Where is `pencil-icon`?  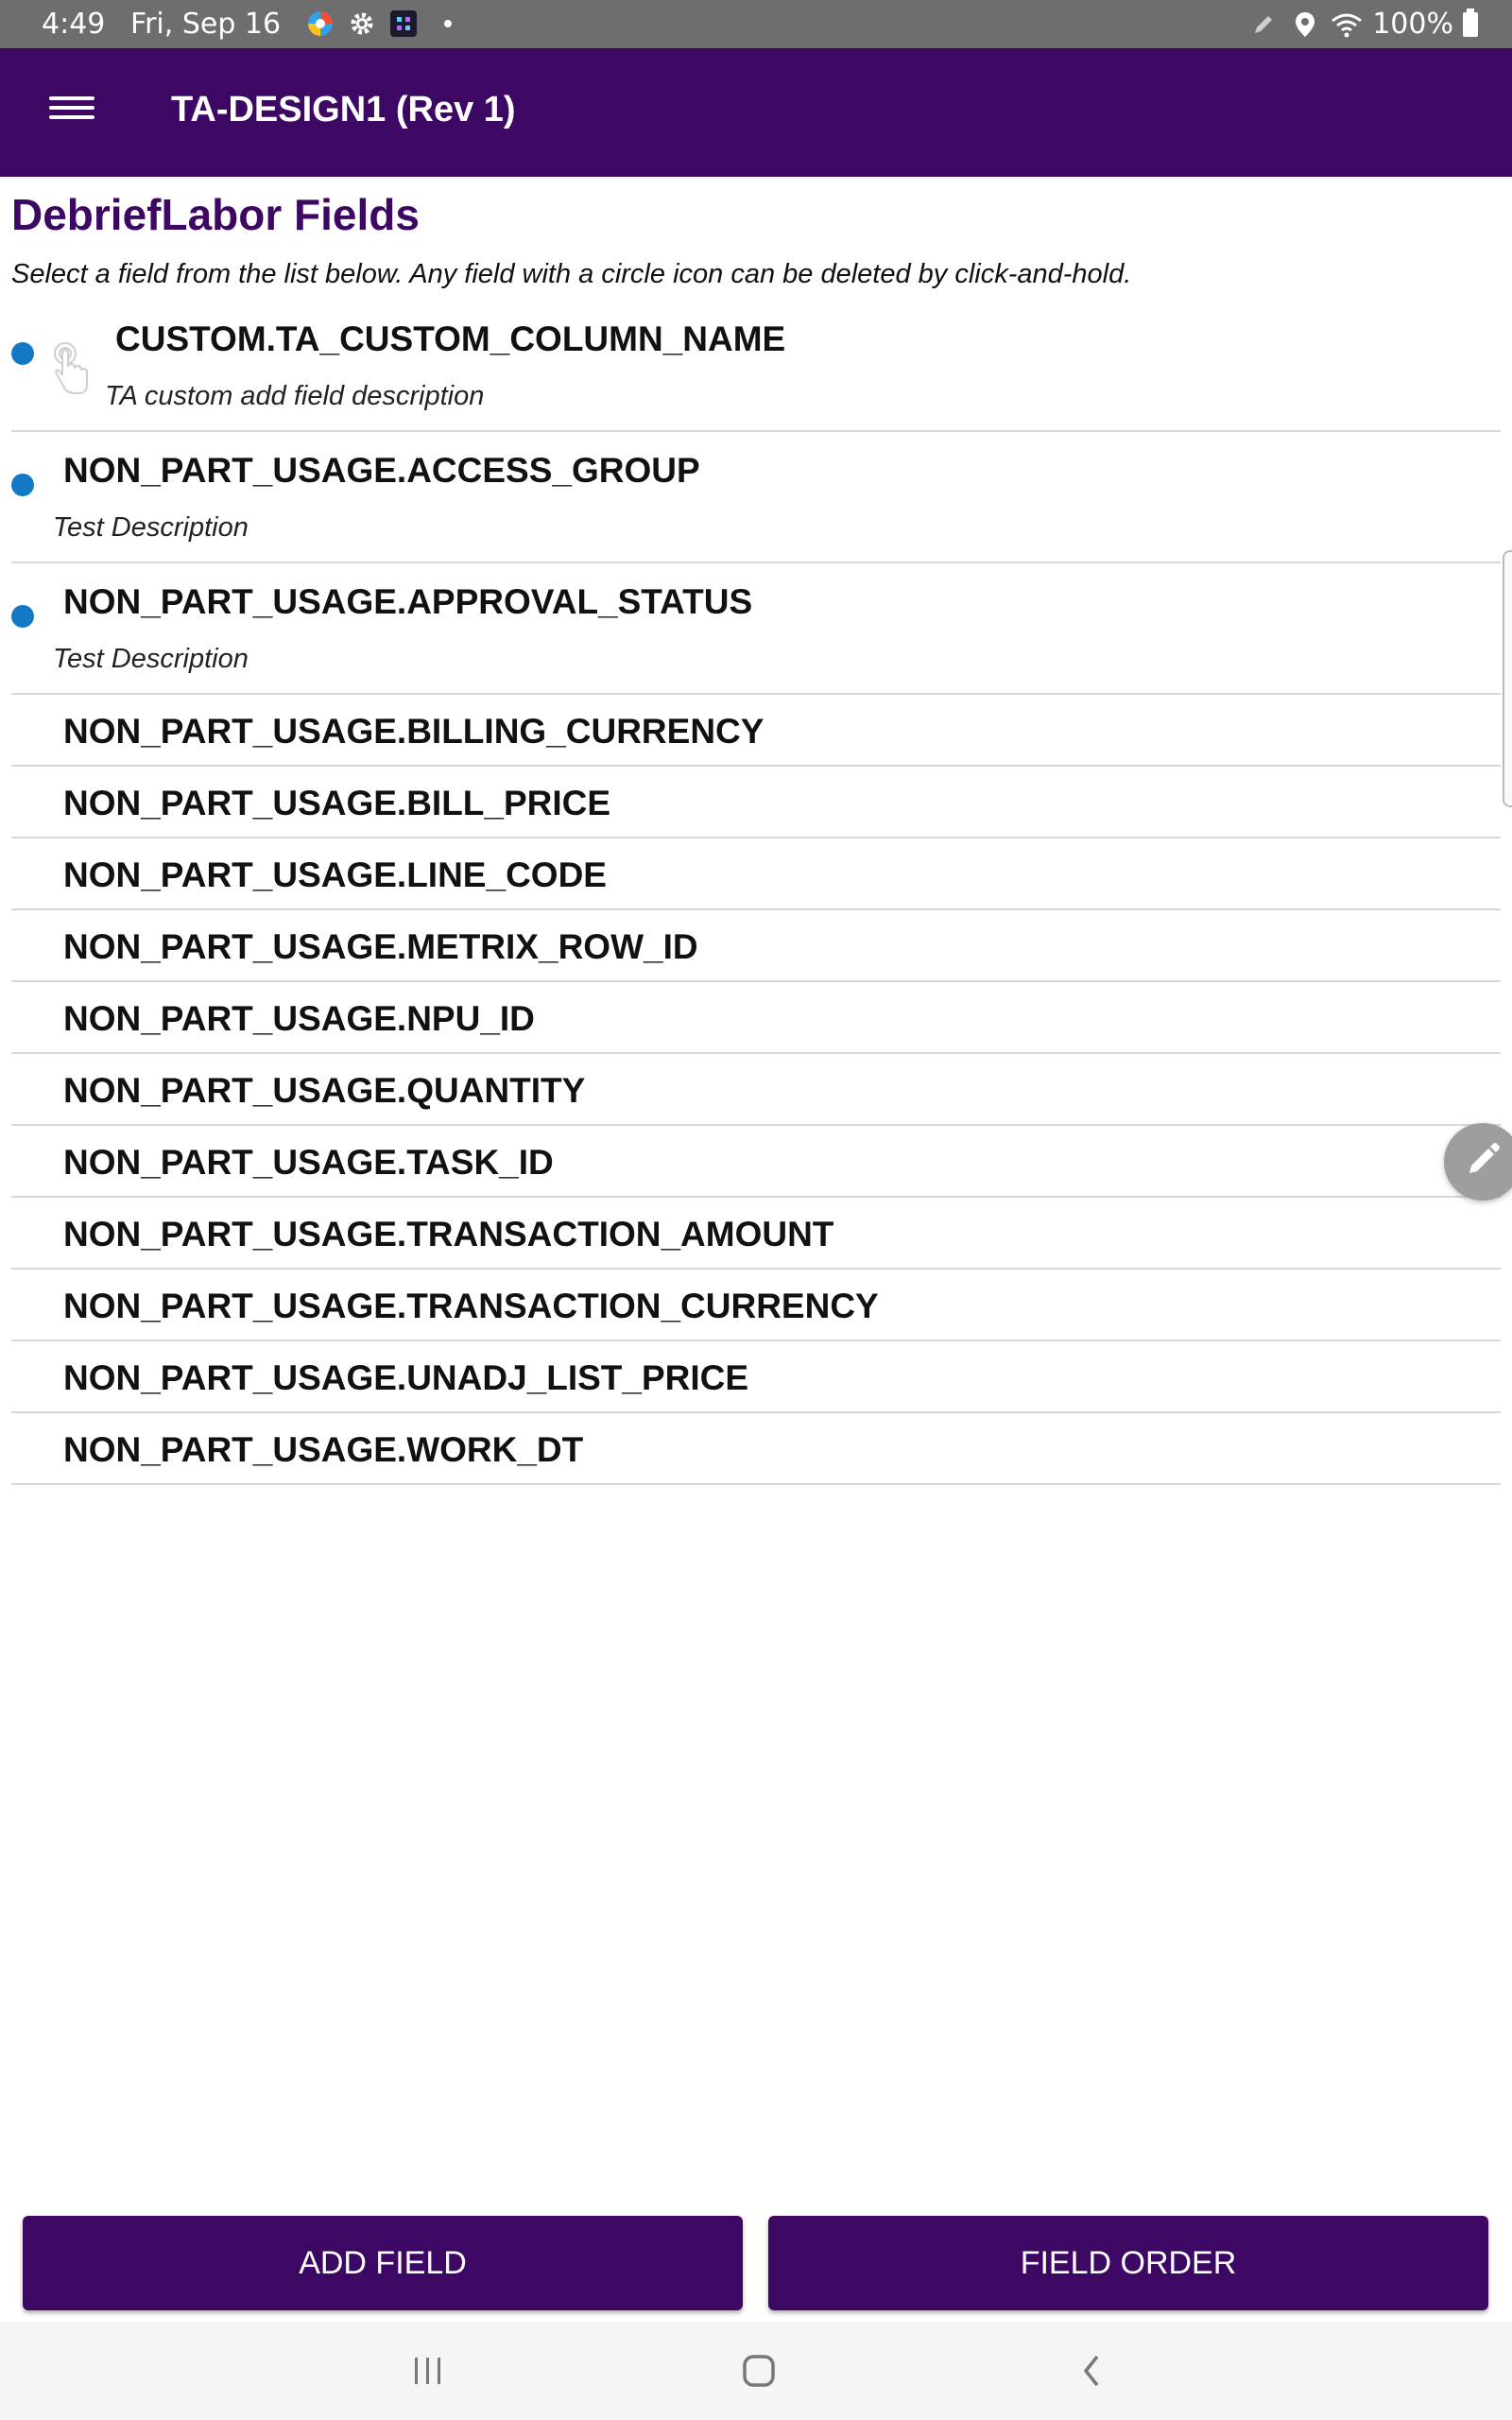 pencil-icon is located at coordinates (1483, 1162).